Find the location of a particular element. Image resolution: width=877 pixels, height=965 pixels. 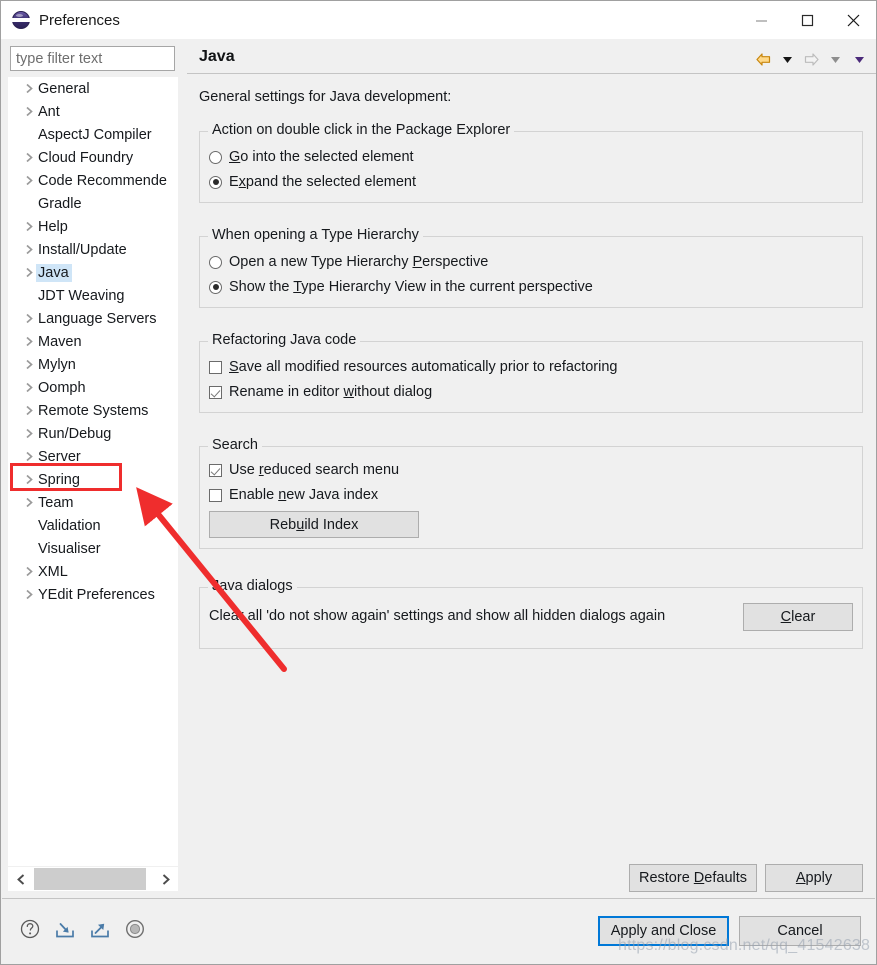

radio-expand-selected-element: Expand the selected element is located at coordinates (312, 182).